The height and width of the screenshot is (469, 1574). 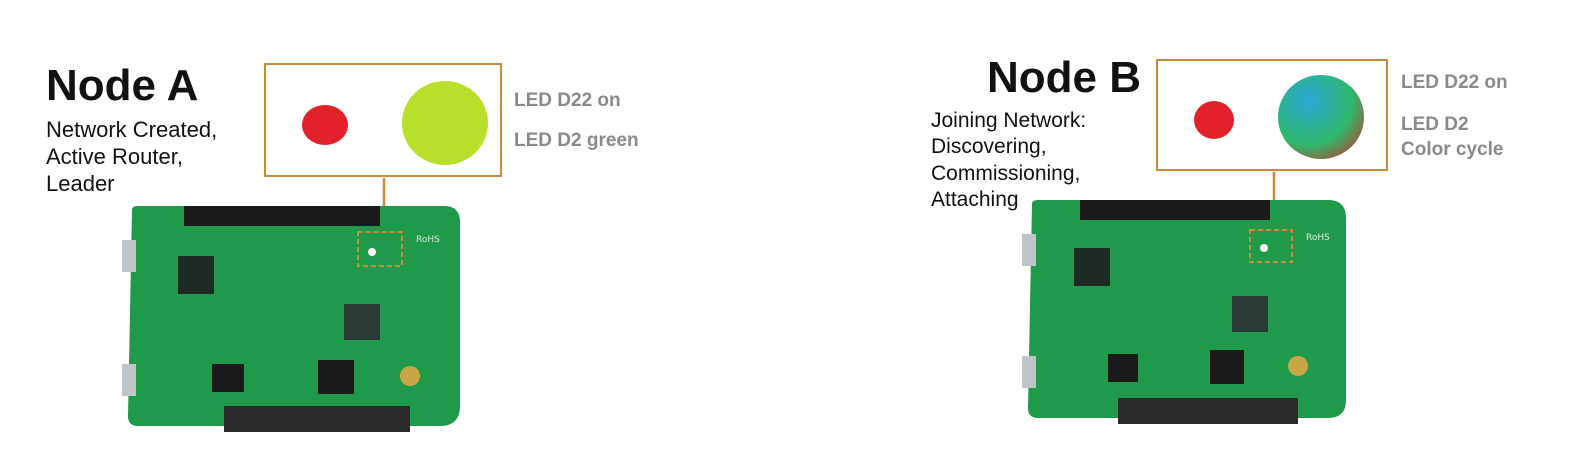 What do you see at coordinates (1321, 117) in the screenshot?
I see `node-b-led-d2` at bounding box center [1321, 117].